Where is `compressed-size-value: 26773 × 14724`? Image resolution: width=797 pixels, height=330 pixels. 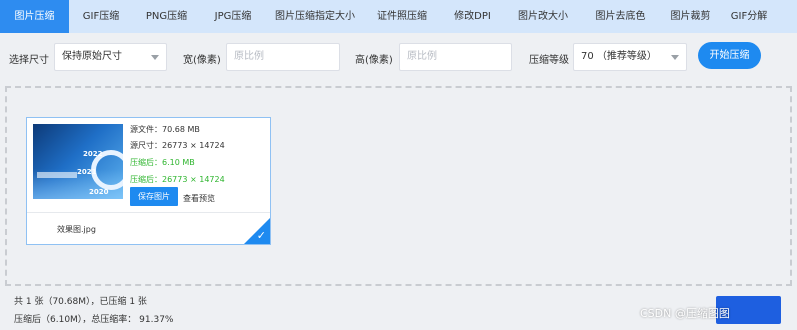
compressed-size-value: 26773 × 14724 is located at coordinates (193, 179).